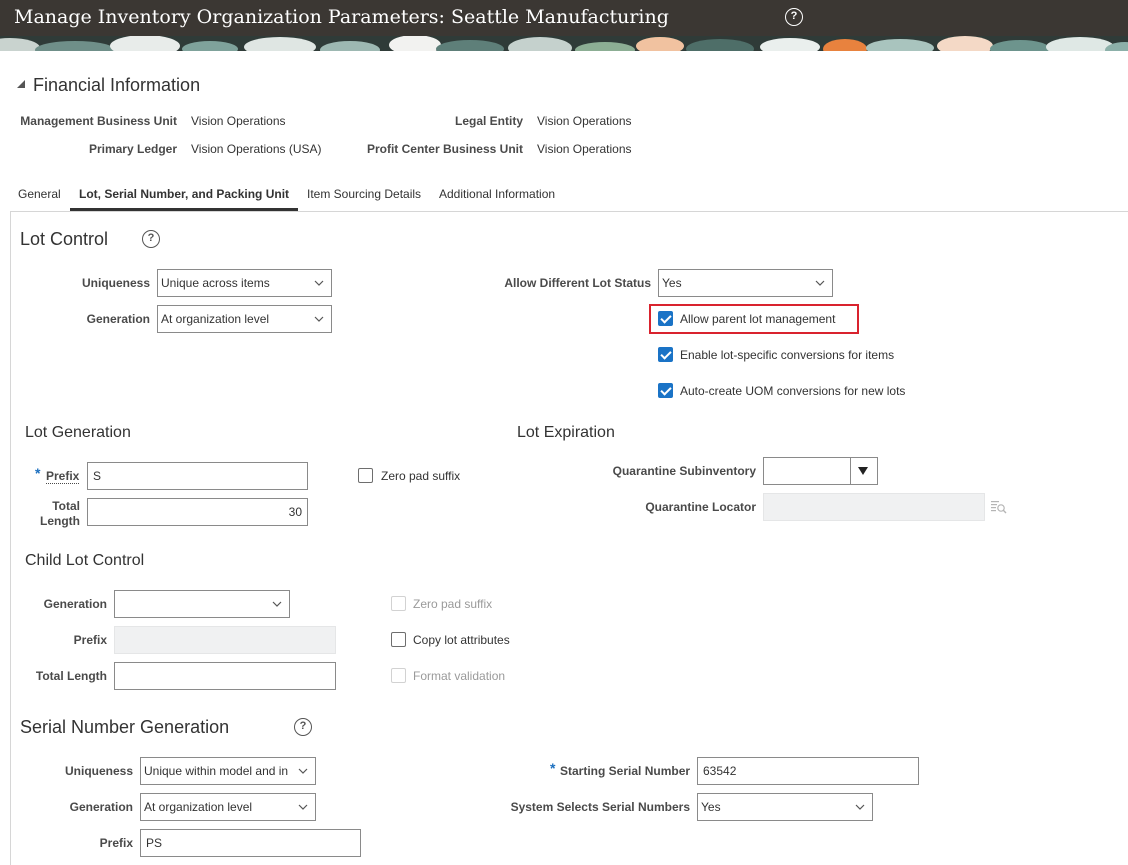 This screenshot has width=1128, height=865. I want to click on legal-entity-value: Vision Operations, so click(584, 121).